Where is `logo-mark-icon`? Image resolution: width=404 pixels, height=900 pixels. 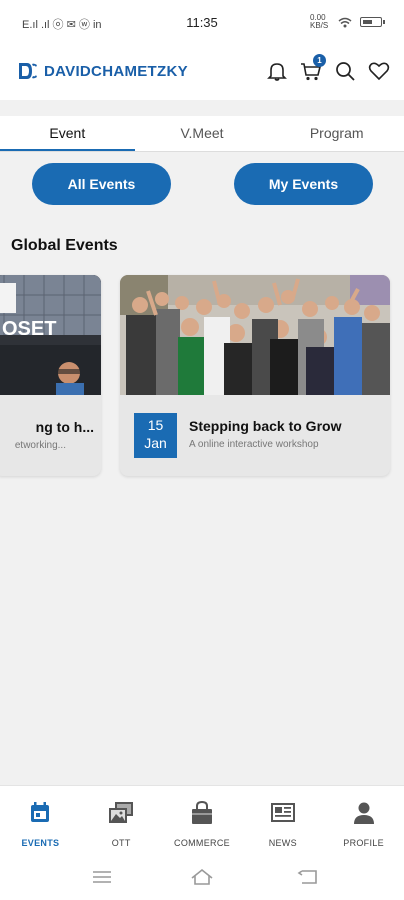 logo-mark-icon is located at coordinates (28, 71).